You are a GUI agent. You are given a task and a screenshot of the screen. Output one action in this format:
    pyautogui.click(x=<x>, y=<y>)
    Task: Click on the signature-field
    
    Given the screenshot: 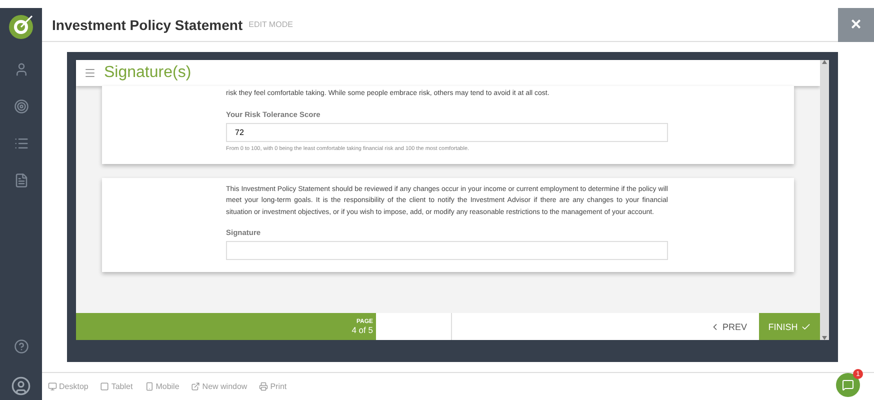 What is the action you would take?
    pyautogui.click(x=447, y=250)
    